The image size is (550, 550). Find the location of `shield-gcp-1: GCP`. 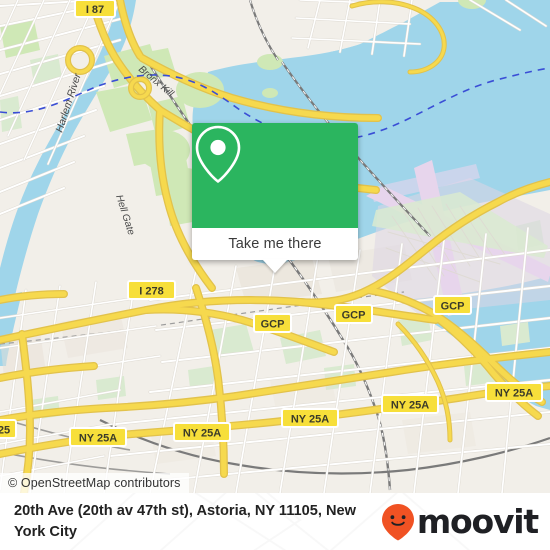

shield-gcp-1: GCP is located at coordinates (272, 323).